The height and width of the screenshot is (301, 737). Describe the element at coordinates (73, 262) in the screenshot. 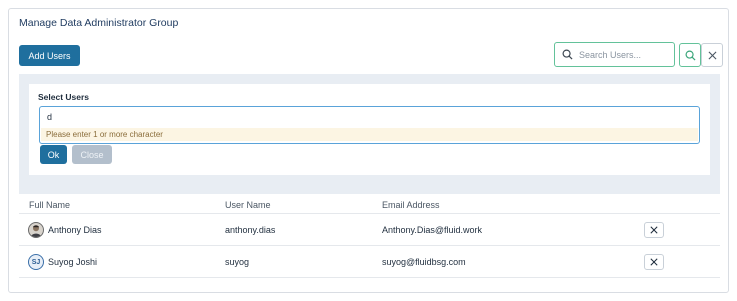

I see `user-full-name: Suyog Joshi` at that location.